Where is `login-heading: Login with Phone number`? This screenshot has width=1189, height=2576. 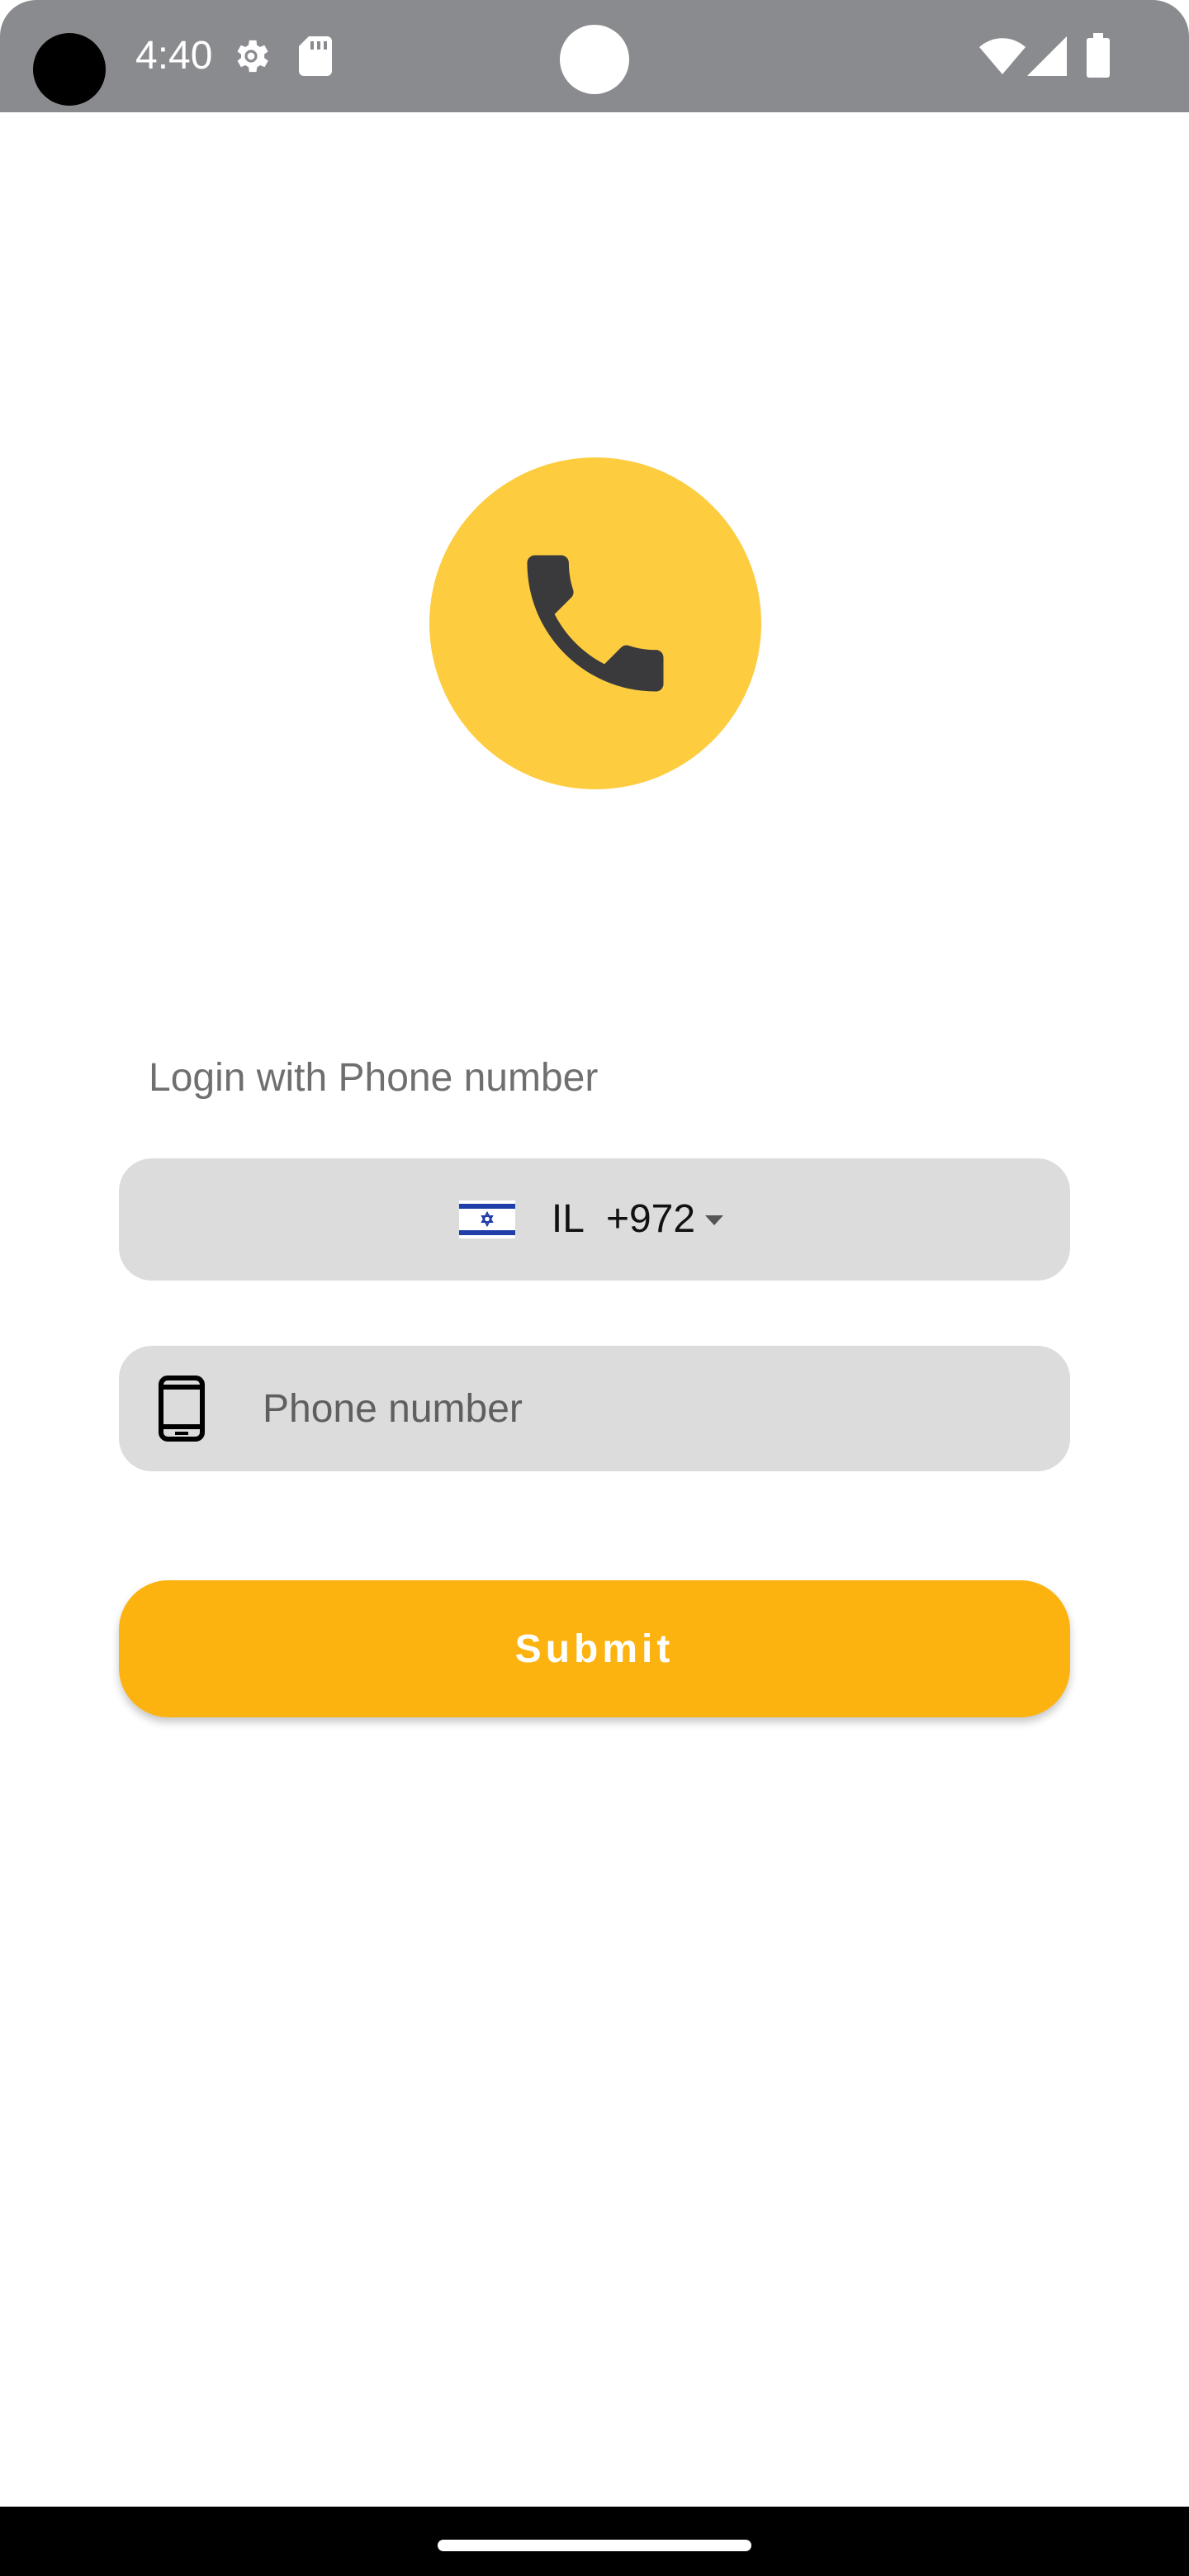
login-heading: Login with Phone number is located at coordinates (374, 1078).